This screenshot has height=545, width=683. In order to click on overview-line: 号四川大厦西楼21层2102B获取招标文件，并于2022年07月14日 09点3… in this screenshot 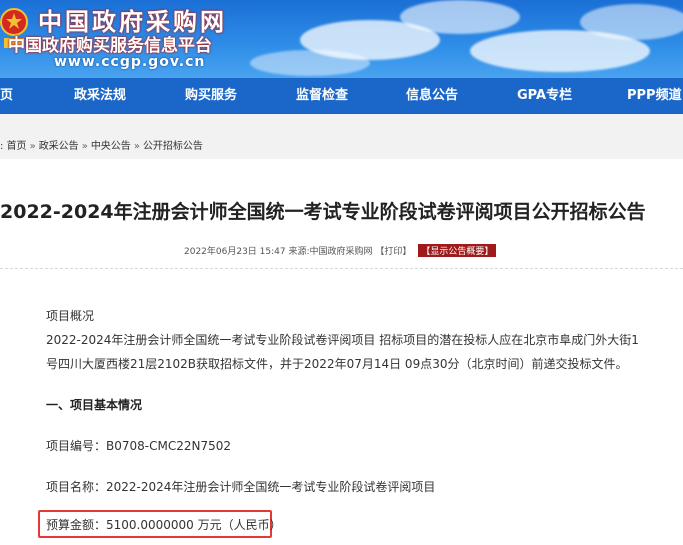, I will do `click(337, 364)`.